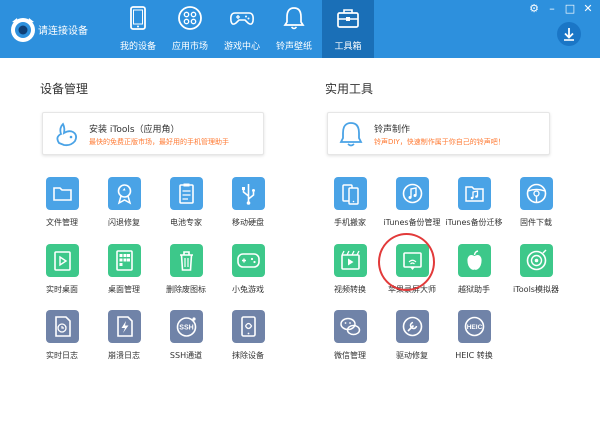  What do you see at coordinates (412, 193) in the screenshot?
I see `music-disc-icon` at bounding box center [412, 193].